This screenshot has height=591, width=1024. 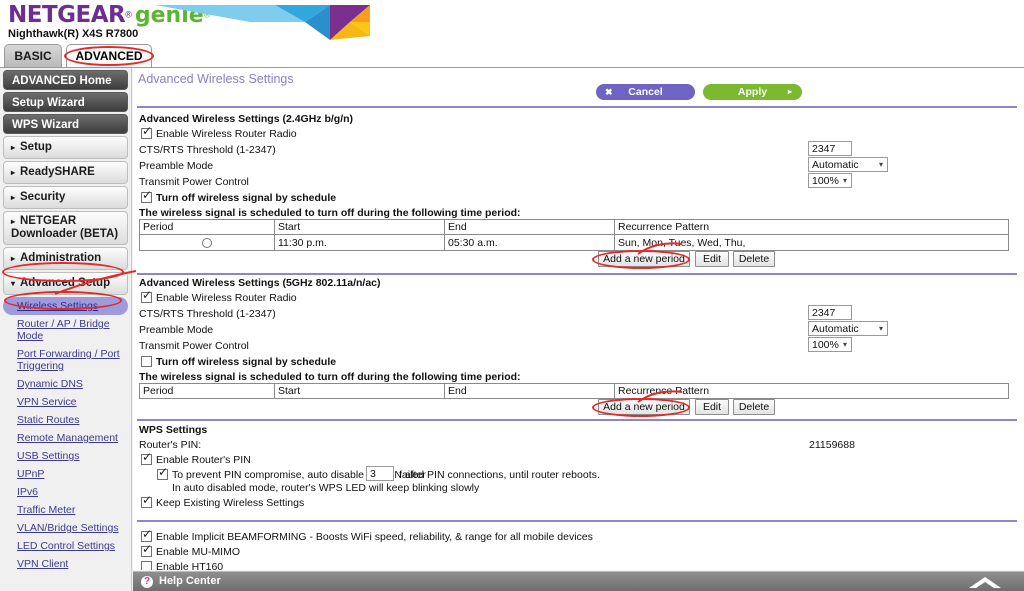 What do you see at coordinates (830, 312) in the screenshot?
I see `band5-cts-rts-input: 2347` at bounding box center [830, 312].